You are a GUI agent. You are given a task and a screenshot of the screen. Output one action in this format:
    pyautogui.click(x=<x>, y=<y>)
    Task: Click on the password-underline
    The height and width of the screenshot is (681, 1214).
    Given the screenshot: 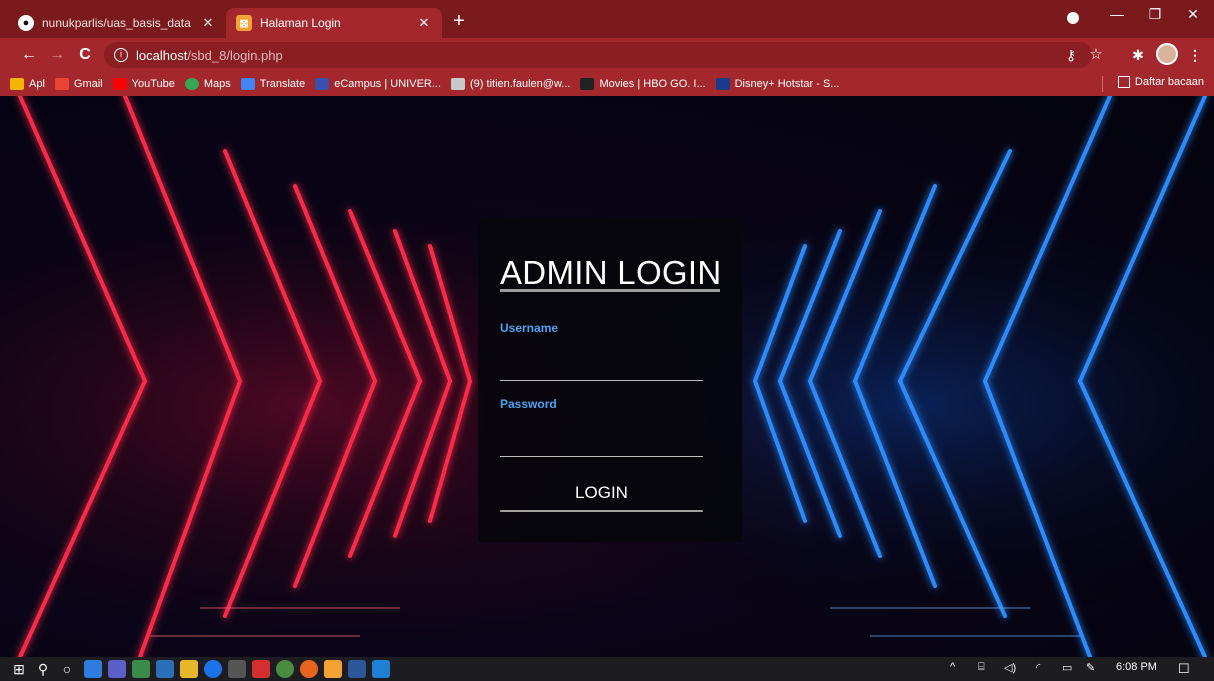 What is the action you would take?
    pyautogui.click(x=601, y=456)
    